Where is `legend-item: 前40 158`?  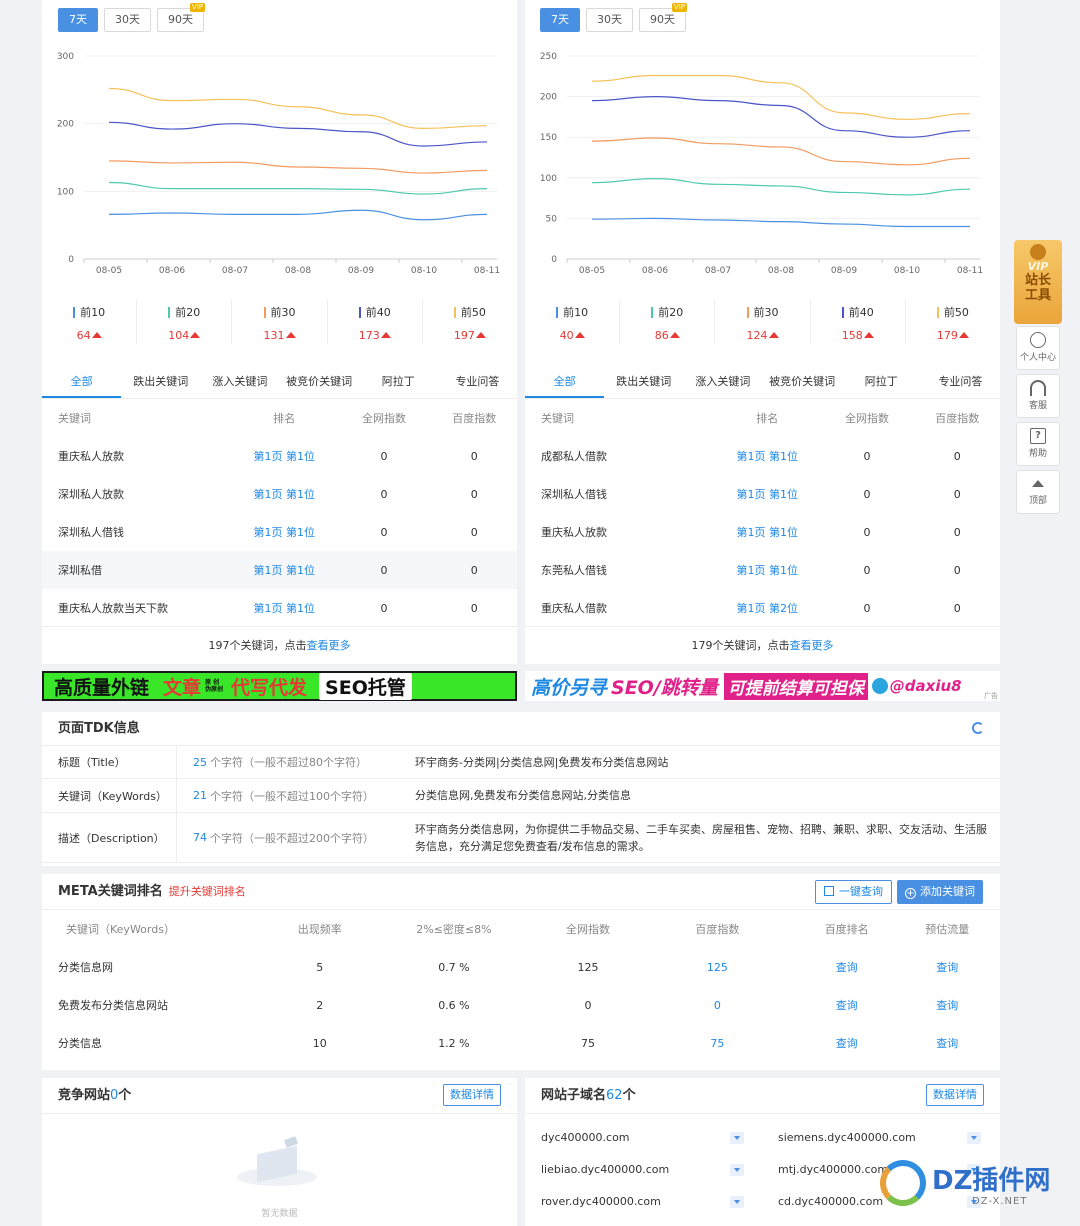
legend-item: 前40 158 is located at coordinates (858, 322).